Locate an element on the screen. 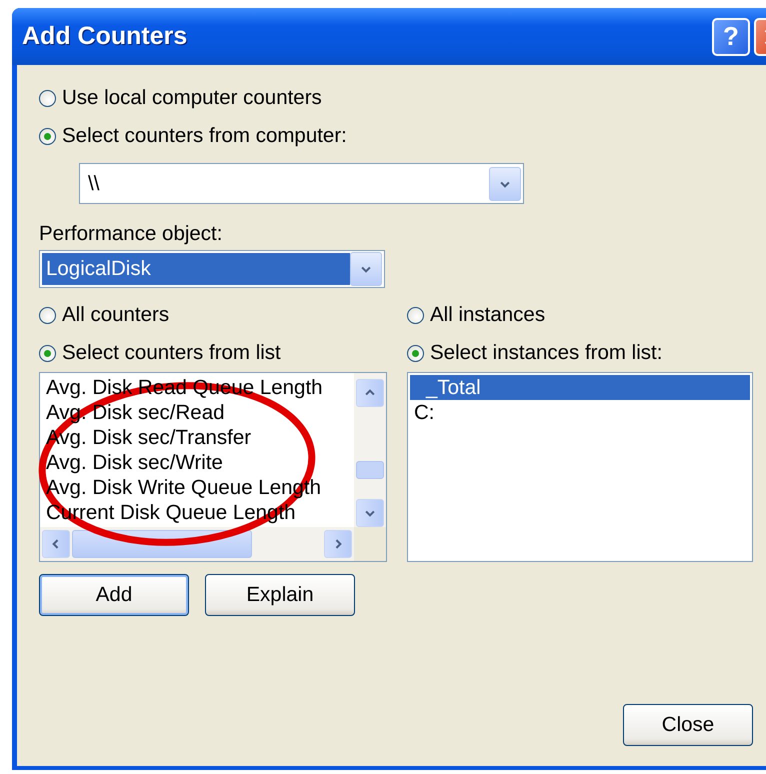  radio-label: Select counters from list is located at coordinates (171, 353).